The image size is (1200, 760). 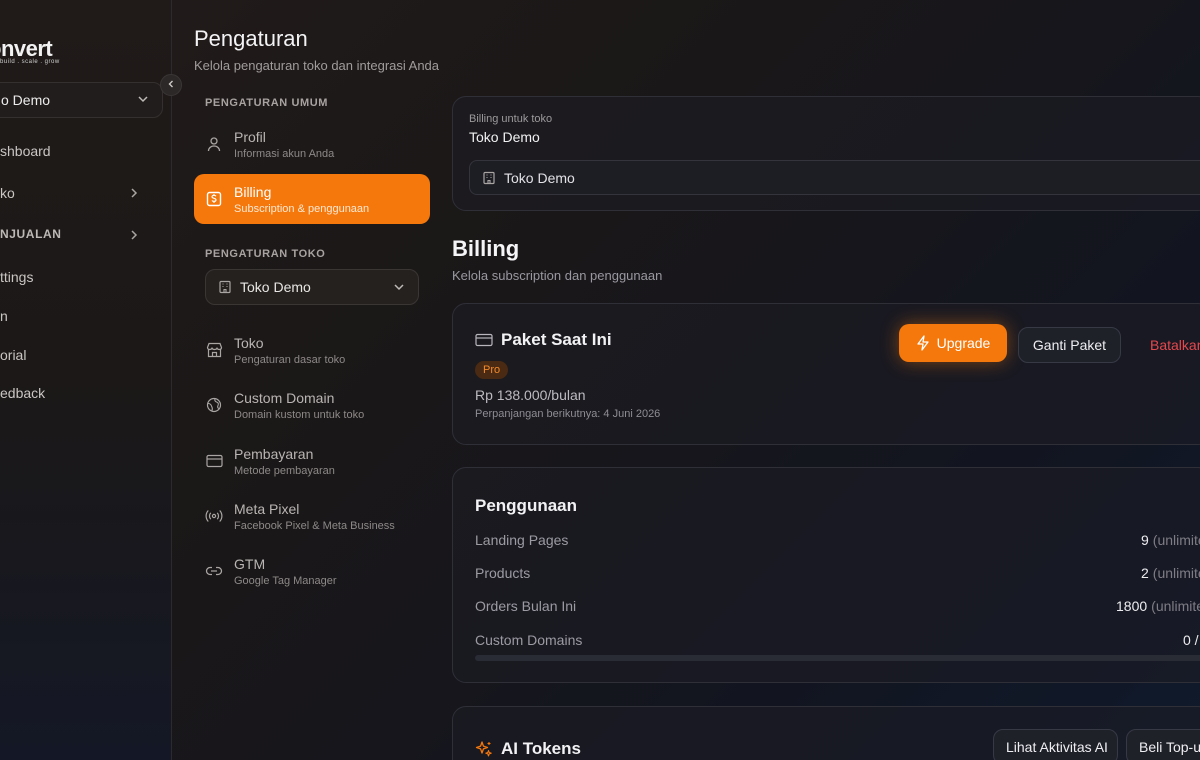 What do you see at coordinates (284, 470) in the screenshot?
I see `settings-item-desc: Metode pembayaran` at bounding box center [284, 470].